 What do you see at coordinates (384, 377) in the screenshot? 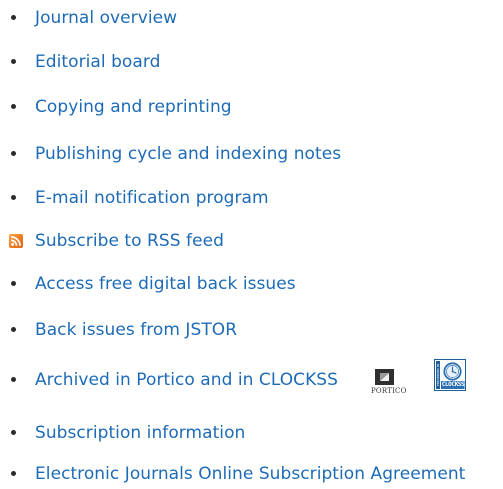
I see `portico-logo-icon` at bounding box center [384, 377].